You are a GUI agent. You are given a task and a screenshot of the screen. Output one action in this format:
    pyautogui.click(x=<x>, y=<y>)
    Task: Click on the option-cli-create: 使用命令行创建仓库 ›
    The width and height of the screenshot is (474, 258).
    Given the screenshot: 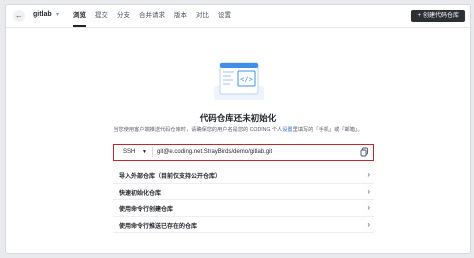 What is the action you would take?
    pyautogui.click(x=243, y=208)
    